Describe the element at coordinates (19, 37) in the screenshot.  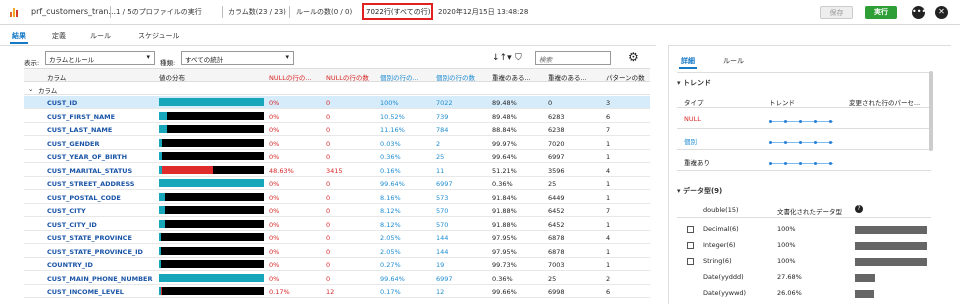
I see `tab-results: 結果` at that location.